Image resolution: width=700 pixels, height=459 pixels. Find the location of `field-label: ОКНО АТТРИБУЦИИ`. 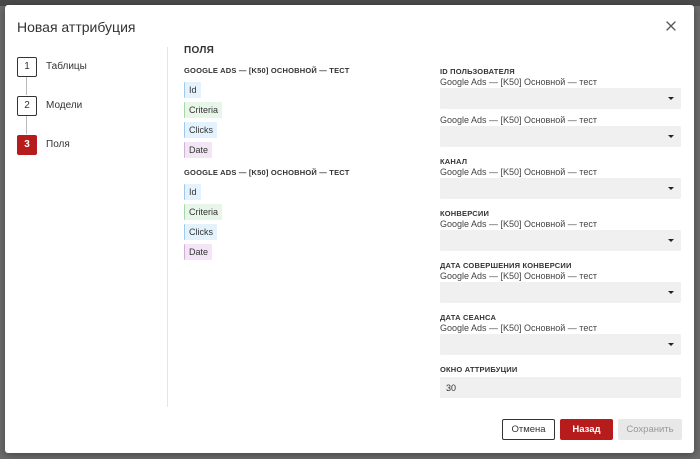

field-label: ОКНО АТТРИБУЦИИ is located at coordinates (479, 369).